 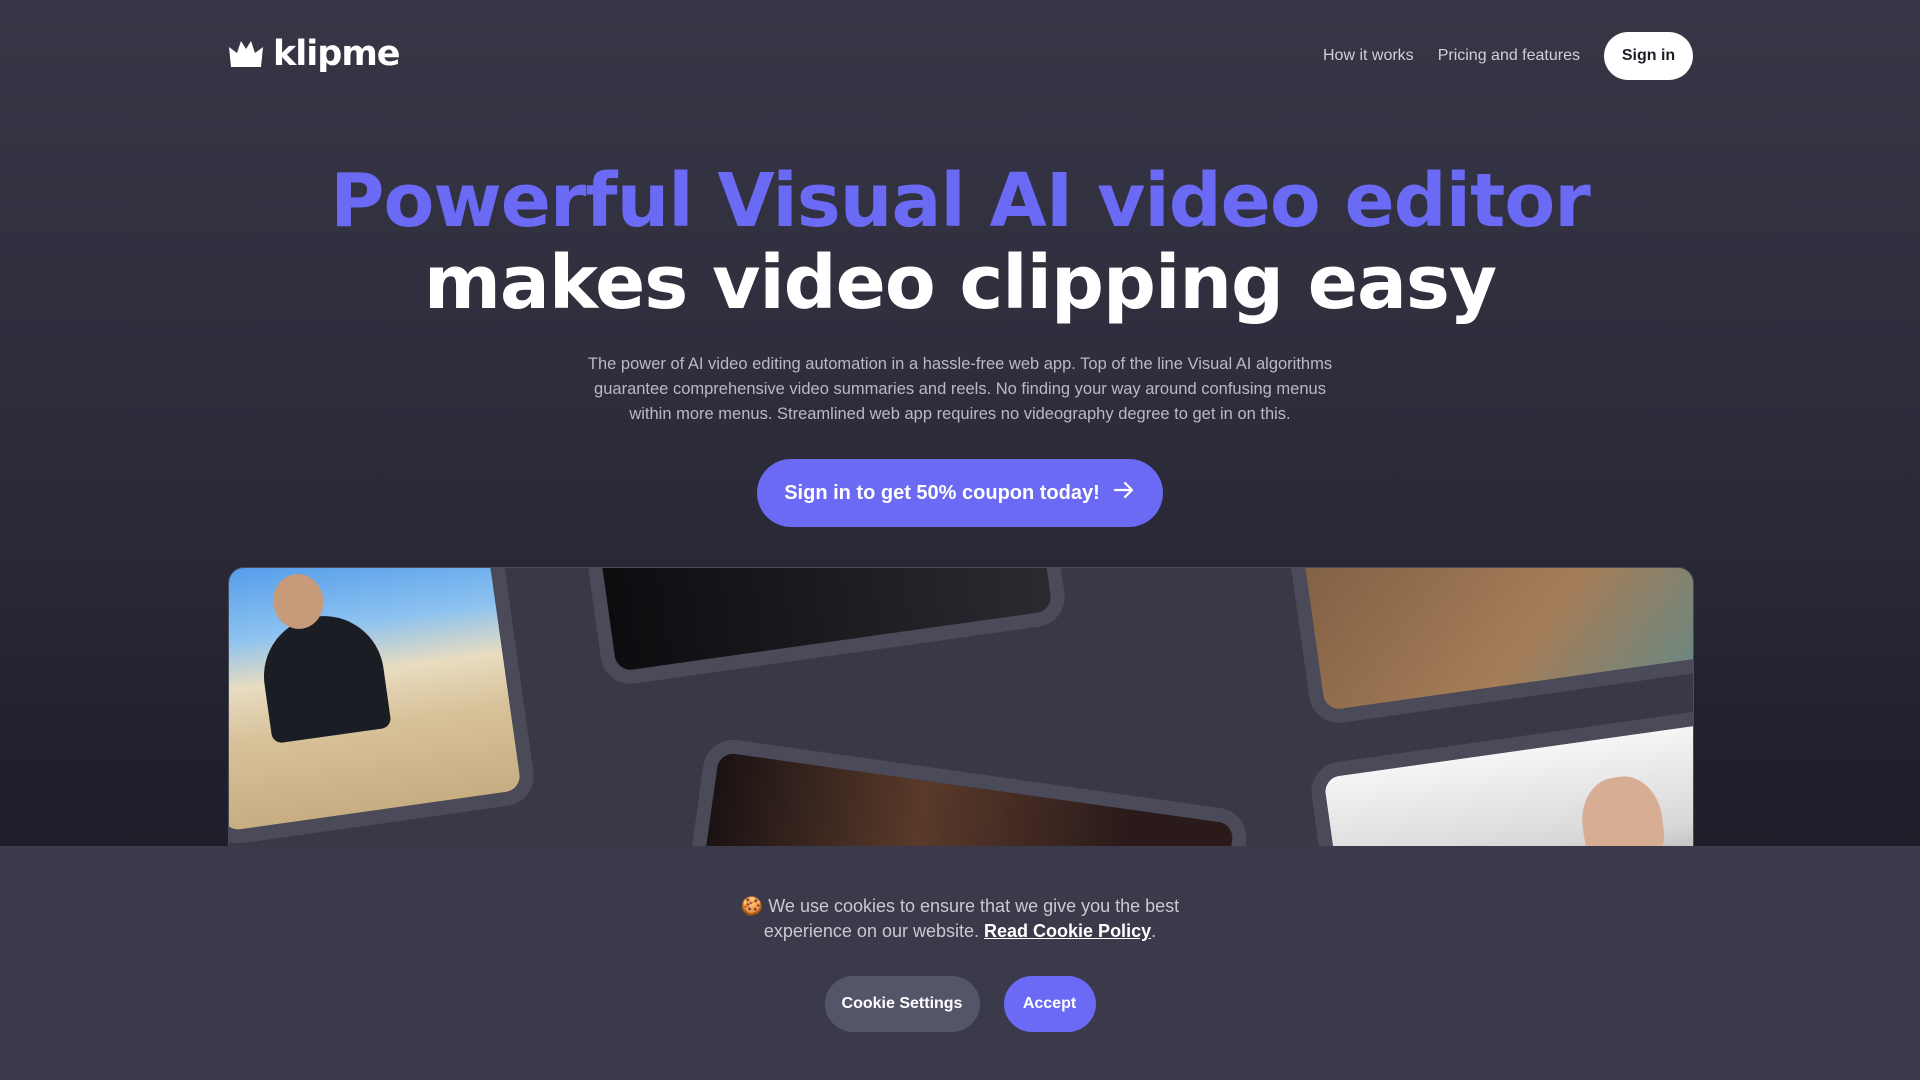 I want to click on nav-how-it-works: How it works, so click(x=1368, y=56).